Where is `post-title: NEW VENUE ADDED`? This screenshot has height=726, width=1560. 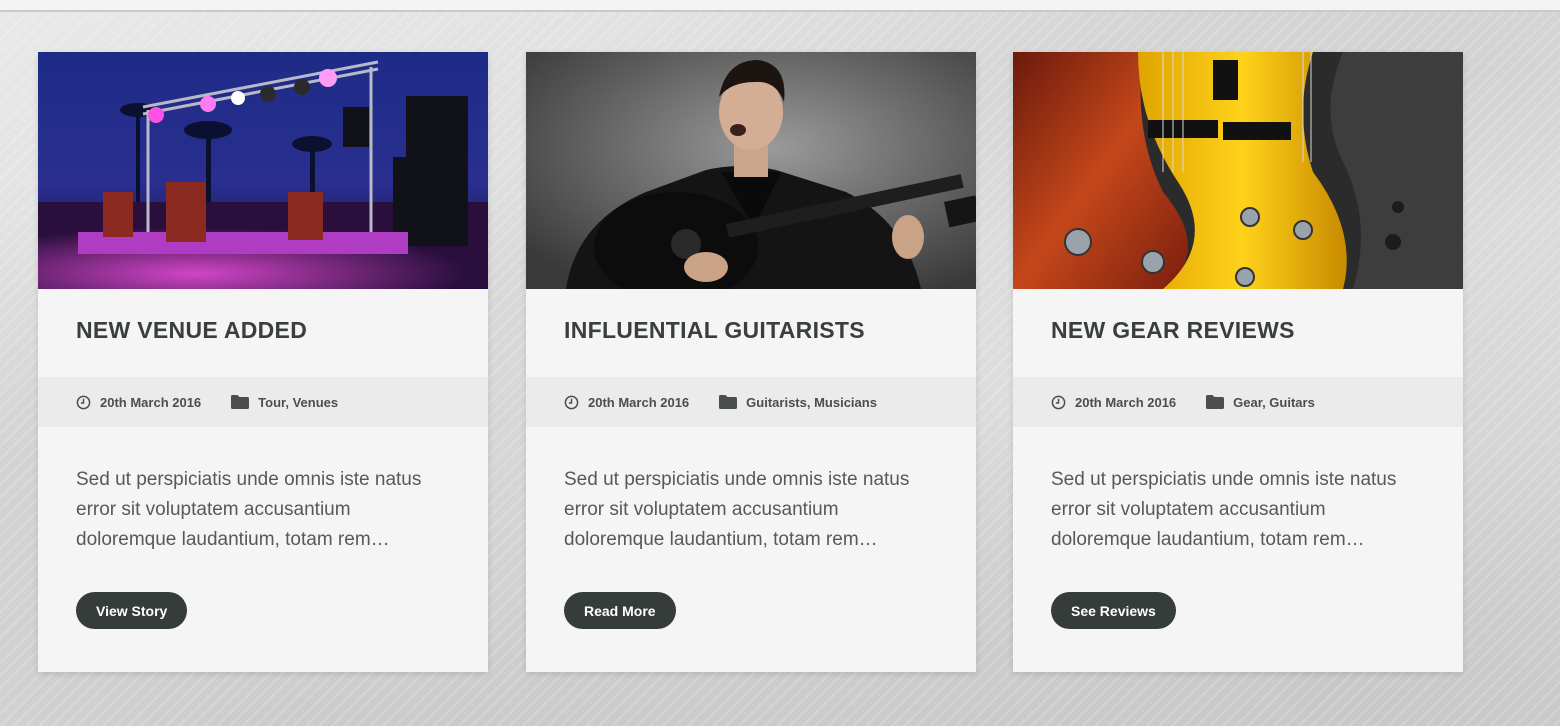
post-title: NEW VENUE ADDED is located at coordinates (263, 333).